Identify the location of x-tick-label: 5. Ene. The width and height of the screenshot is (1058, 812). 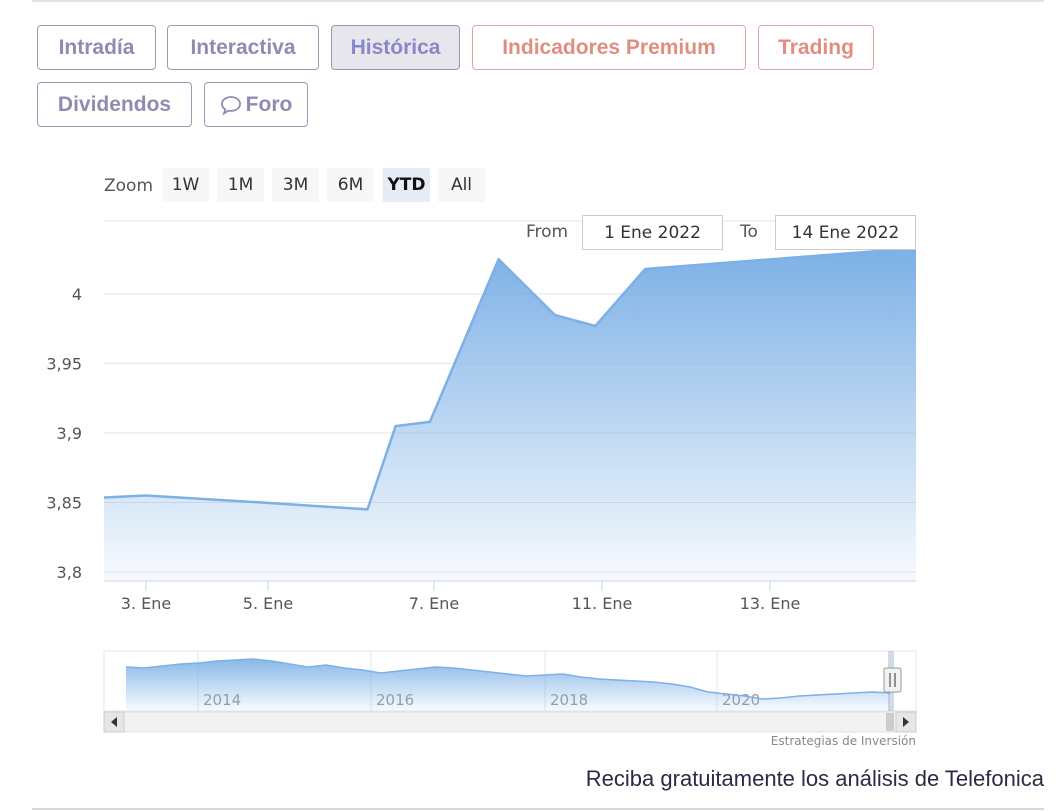
(268, 603).